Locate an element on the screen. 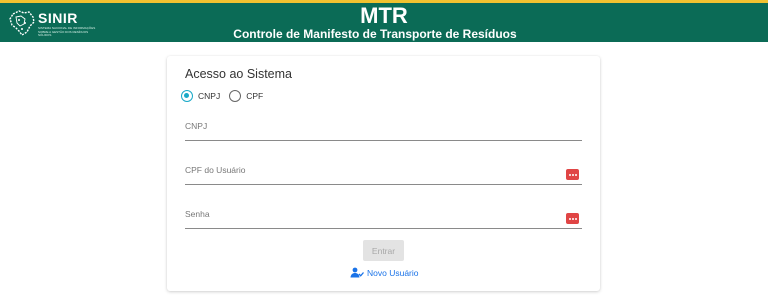  novo-usuario-label: Novo Usuário is located at coordinates (393, 272).